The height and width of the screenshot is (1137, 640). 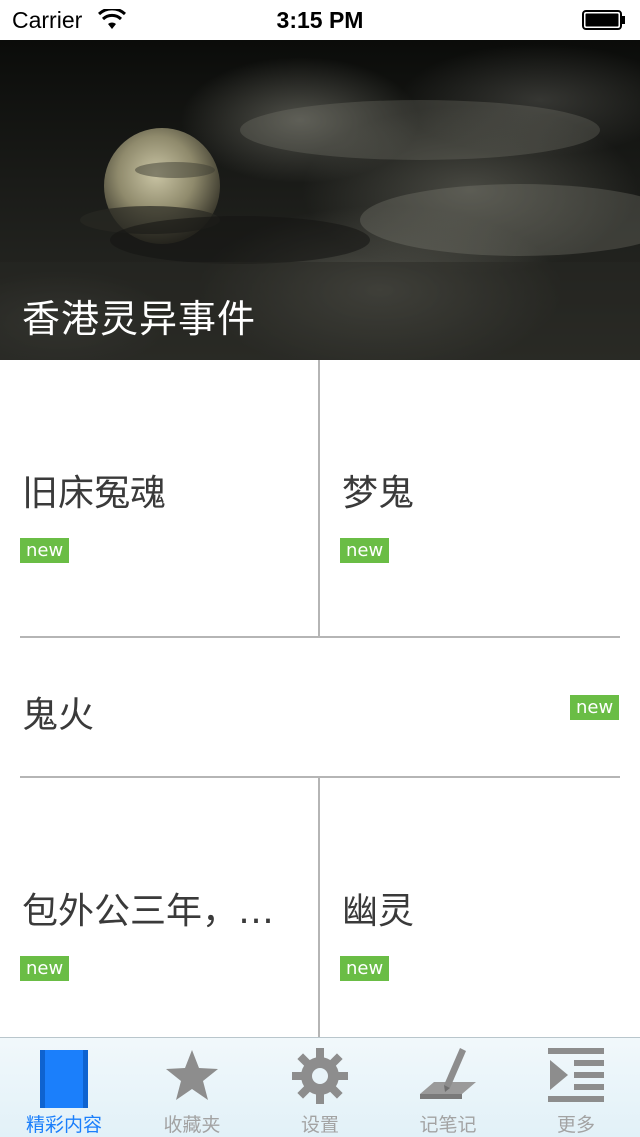 I want to click on tab-notes: 记笔记, so click(x=448, y=1087).